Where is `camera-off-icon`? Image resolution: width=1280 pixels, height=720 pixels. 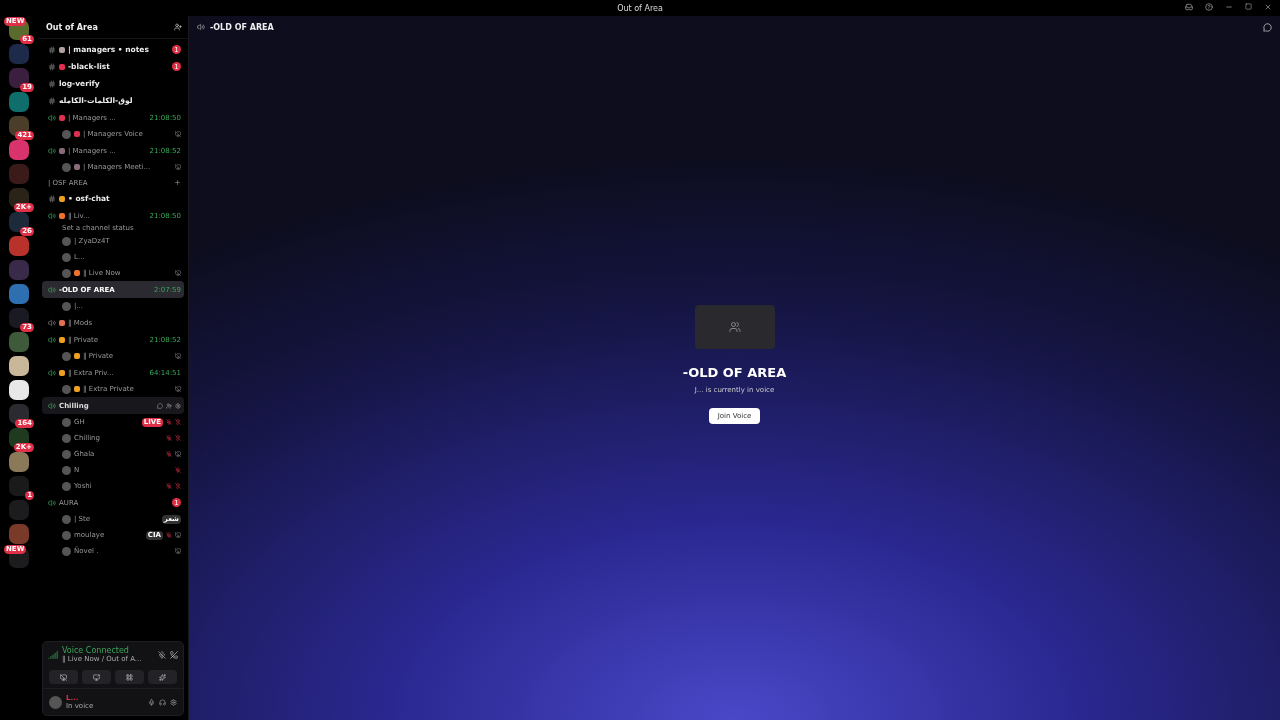
camera-off-icon is located at coordinates (63, 677).